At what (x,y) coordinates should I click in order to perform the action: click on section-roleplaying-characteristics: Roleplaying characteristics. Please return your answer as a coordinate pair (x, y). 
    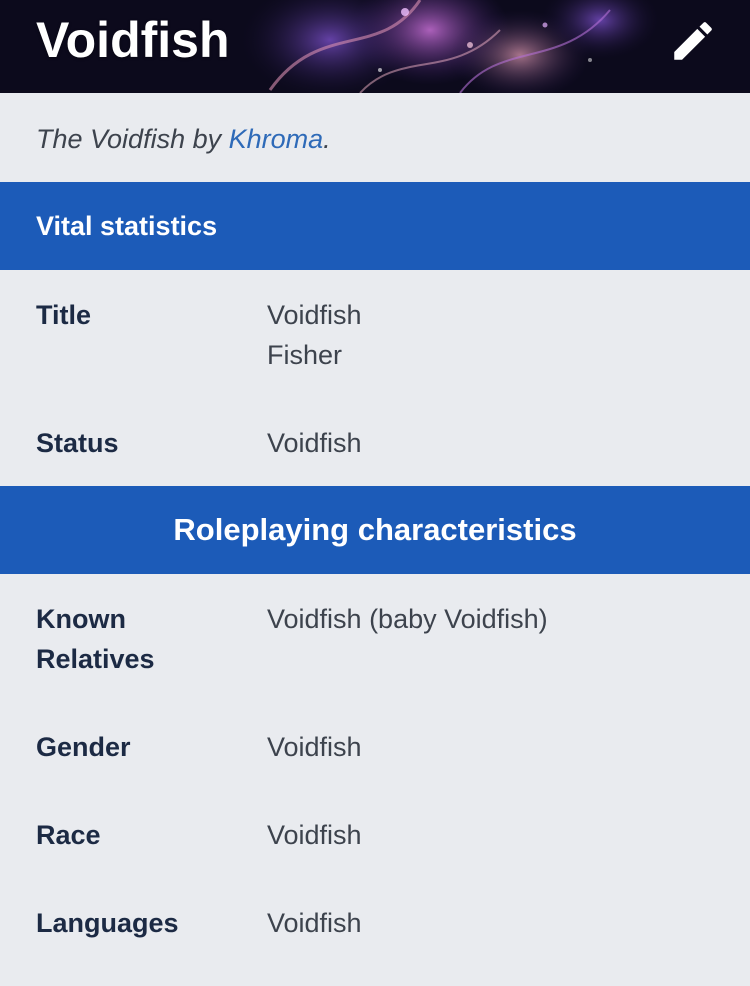
    Looking at the image, I should click on (375, 530).